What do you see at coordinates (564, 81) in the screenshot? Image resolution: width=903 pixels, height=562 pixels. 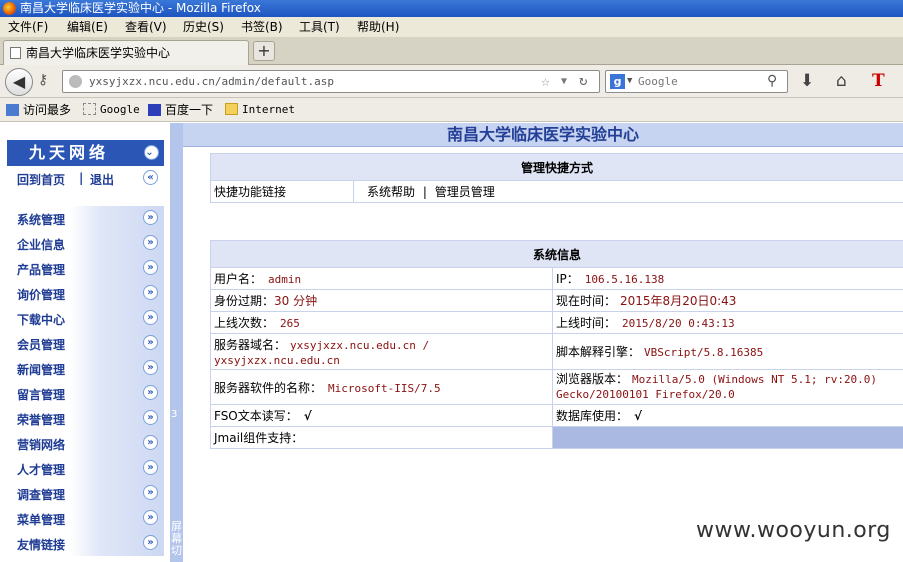 I see `url-dropdown-icon: ▼` at bounding box center [564, 81].